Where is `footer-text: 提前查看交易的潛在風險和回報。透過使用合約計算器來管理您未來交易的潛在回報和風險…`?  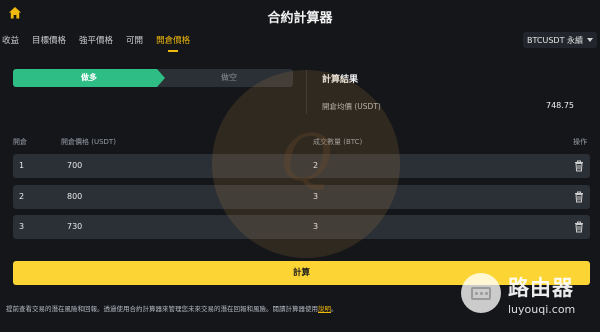
footer-text: 提前查看交易的潛在風險和回報。透過使用合約計算器來管理您未來交易的潛在回報和風險… is located at coordinates (162, 309).